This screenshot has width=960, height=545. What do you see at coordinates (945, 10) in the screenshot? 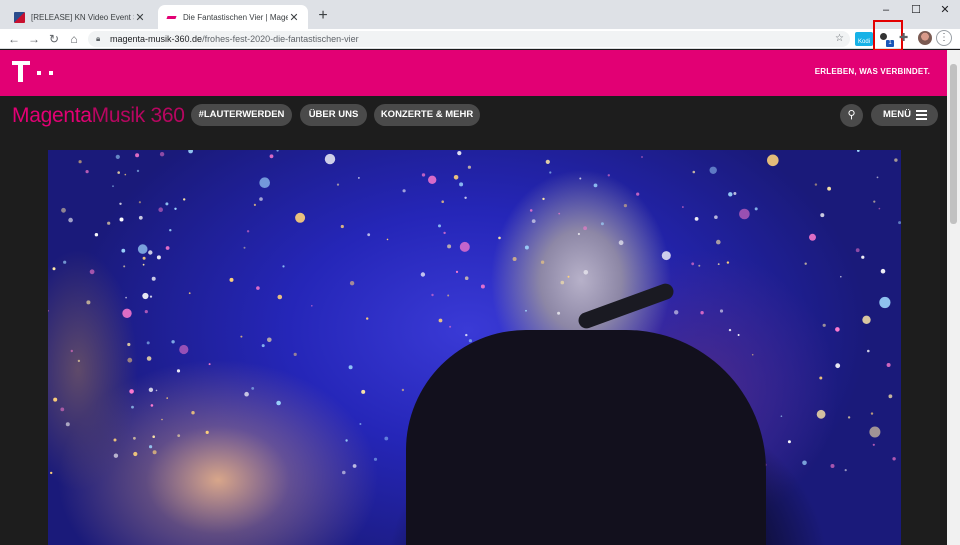
I see `close-window-button: ✕` at bounding box center [945, 10].